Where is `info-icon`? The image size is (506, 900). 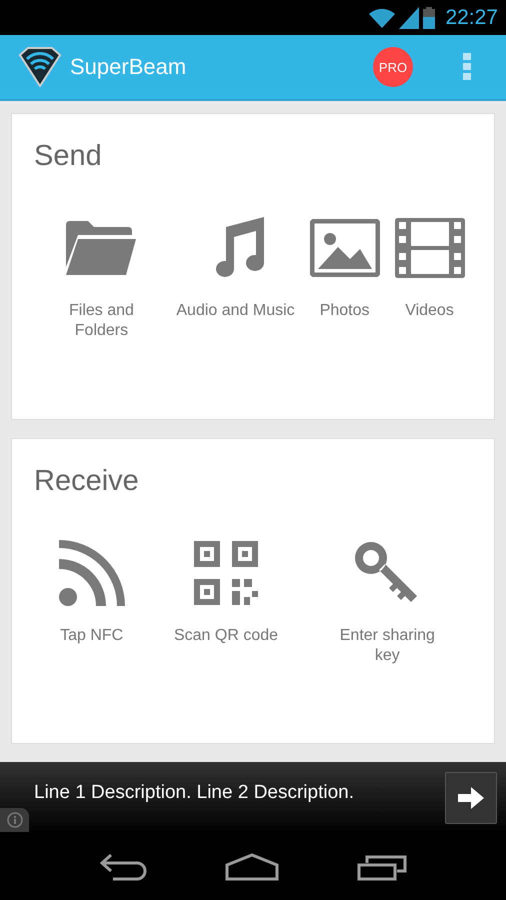
info-icon is located at coordinates (14, 820).